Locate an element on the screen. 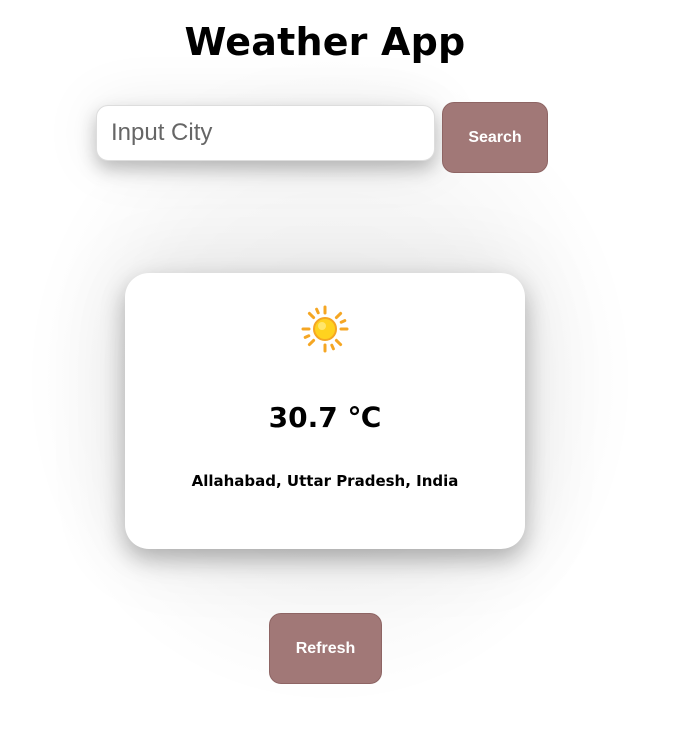  search-bar: Search is located at coordinates (326, 138).